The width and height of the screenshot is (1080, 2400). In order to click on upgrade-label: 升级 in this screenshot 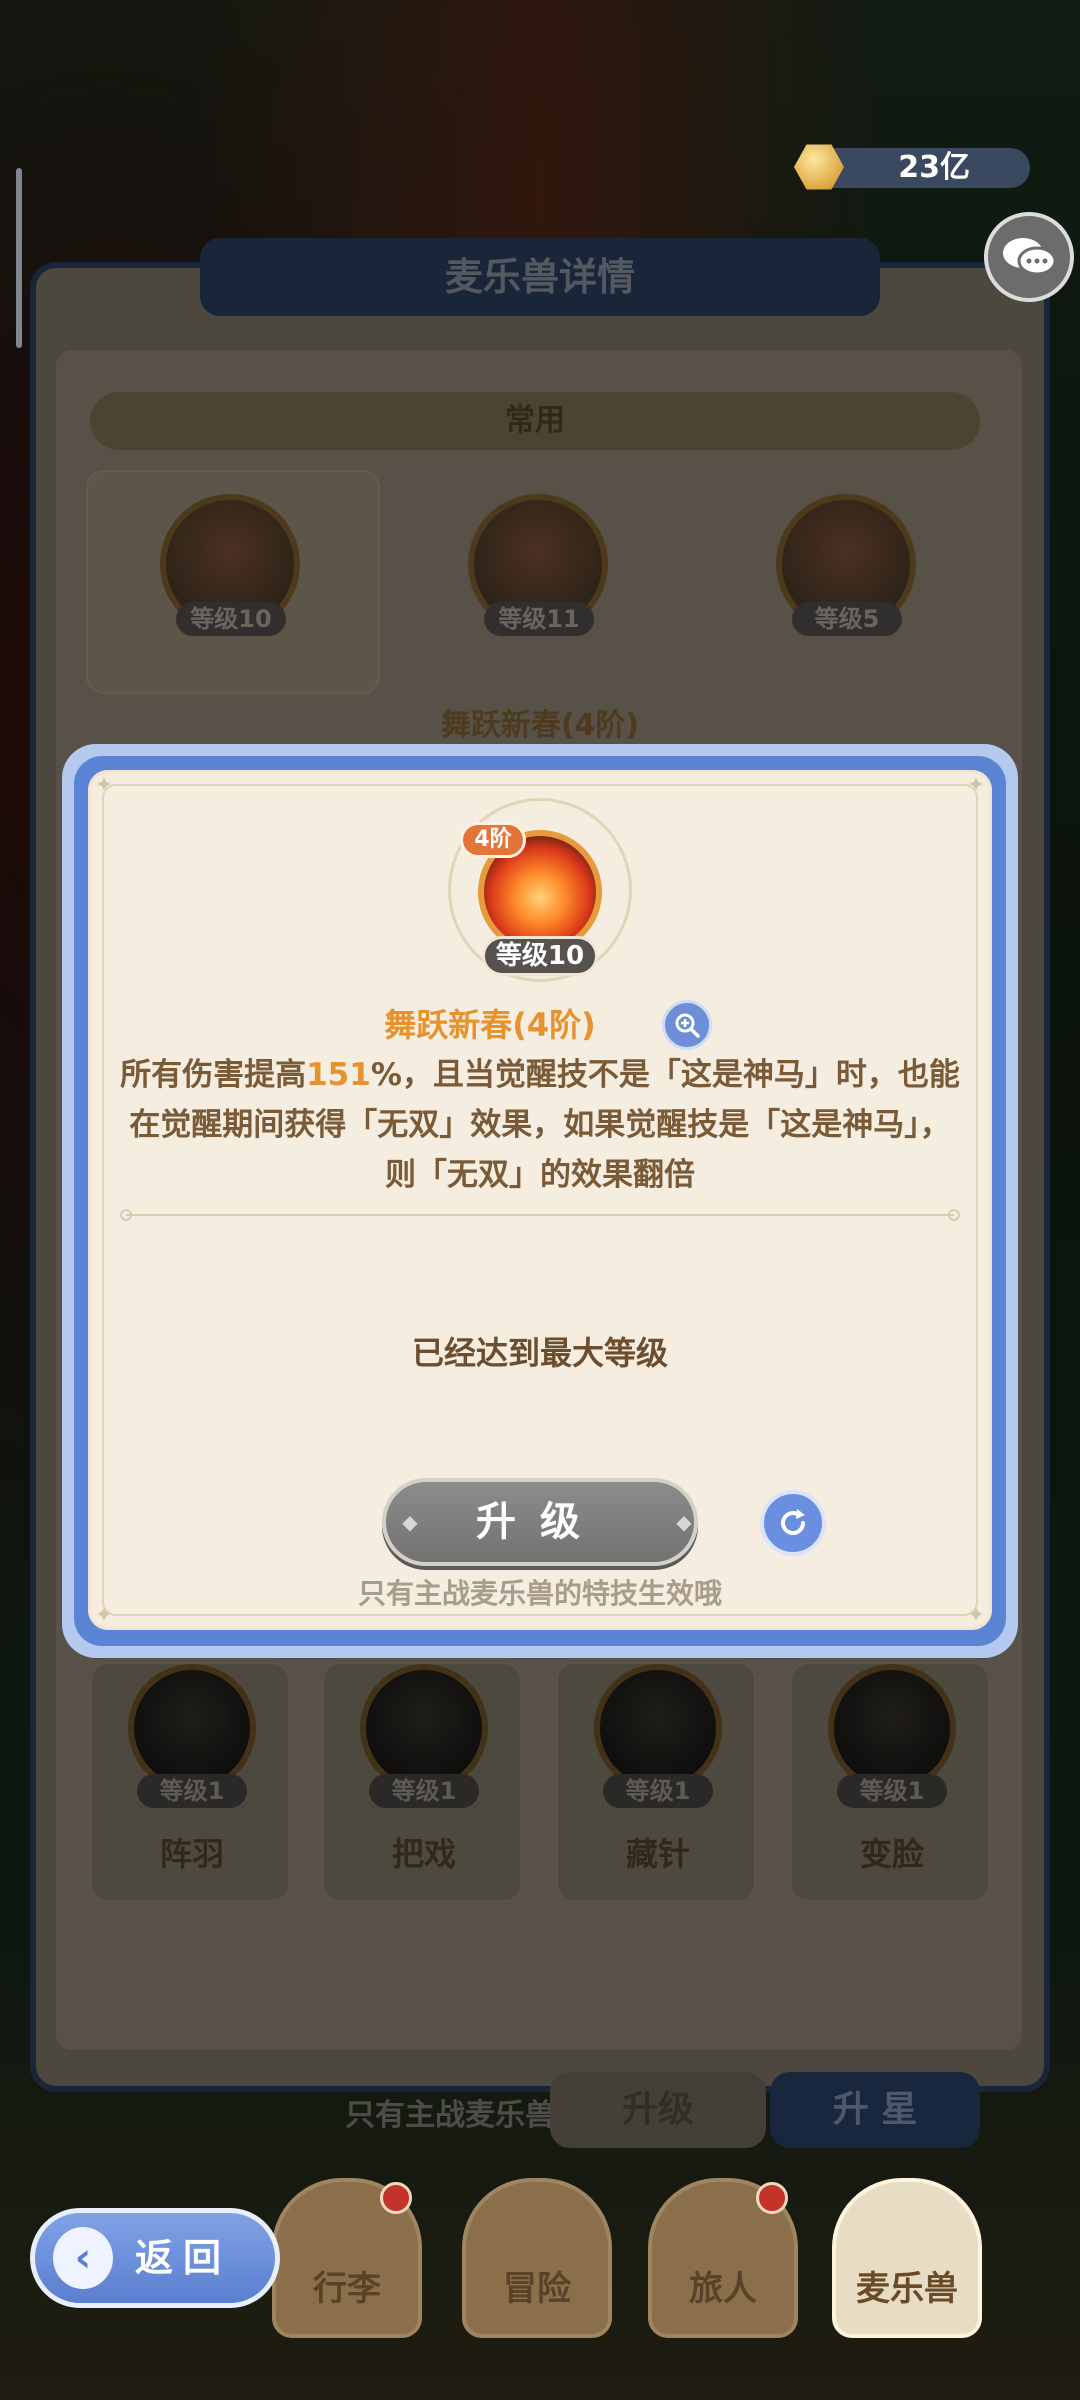, I will do `click(540, 1522)`.